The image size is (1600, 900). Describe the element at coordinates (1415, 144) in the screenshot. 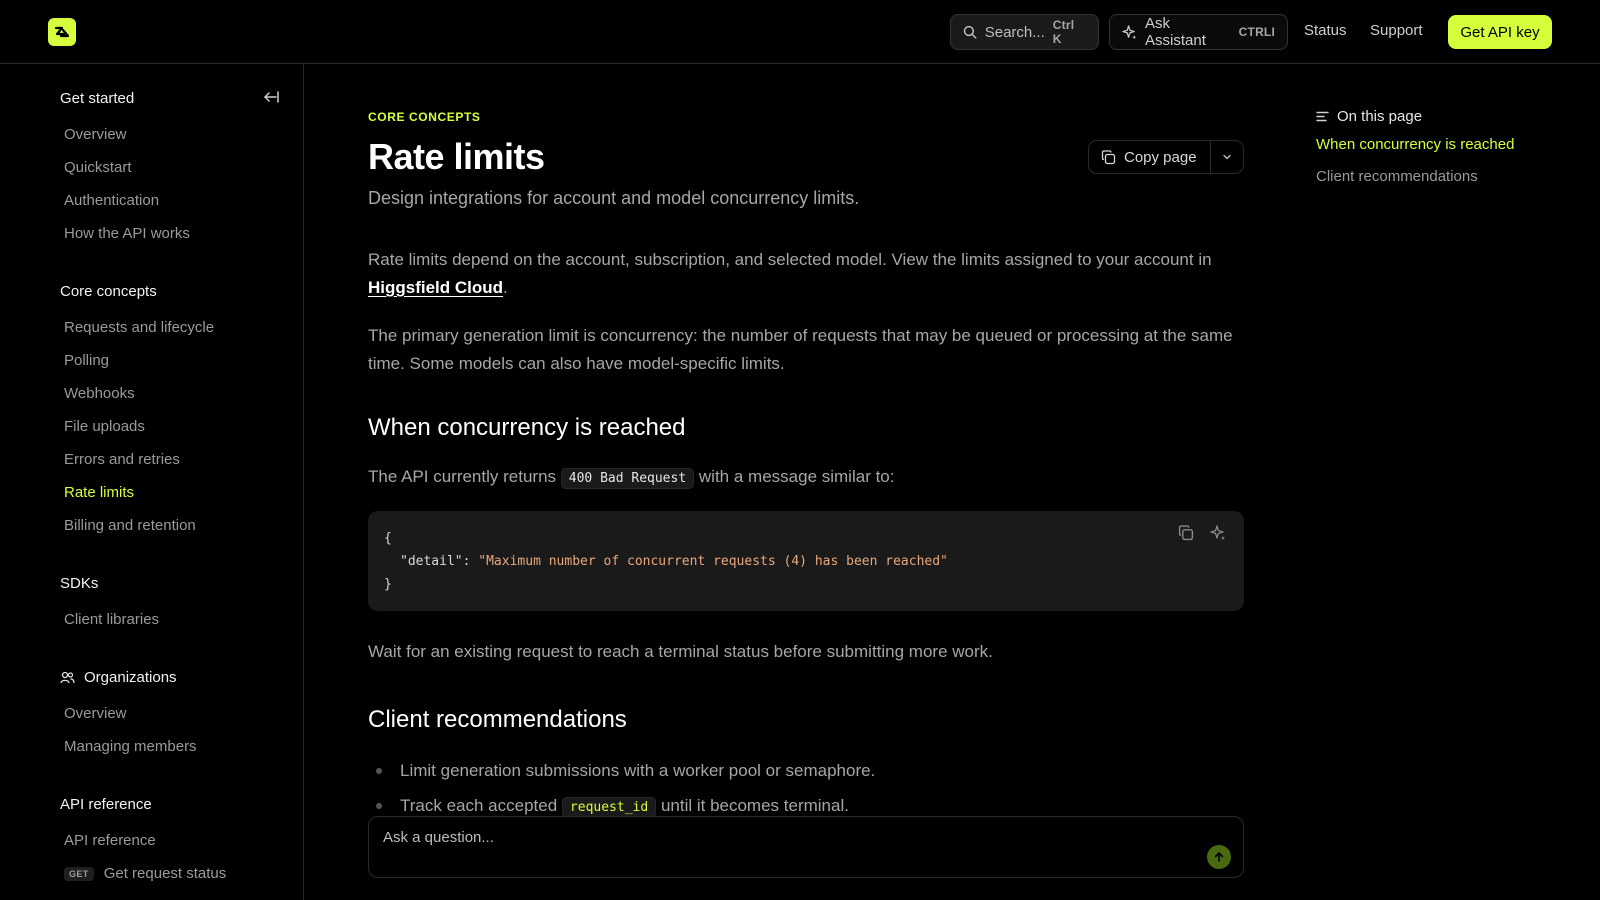

I see `toc-item-when-concurrency-is-reached: When concurrency is reached` at that location.